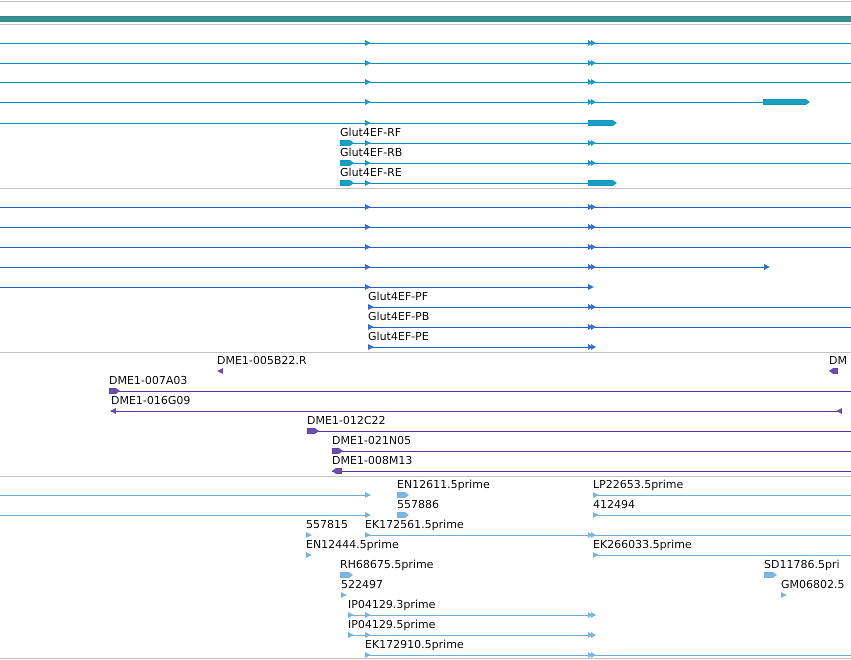 Image resolution: width=851 pixels, height=660 pixels. What do you see at coordinates (398, 296) in the screenshot?
I see `feature-label: Glut4EF-PF` at bounding box center [398, 296].